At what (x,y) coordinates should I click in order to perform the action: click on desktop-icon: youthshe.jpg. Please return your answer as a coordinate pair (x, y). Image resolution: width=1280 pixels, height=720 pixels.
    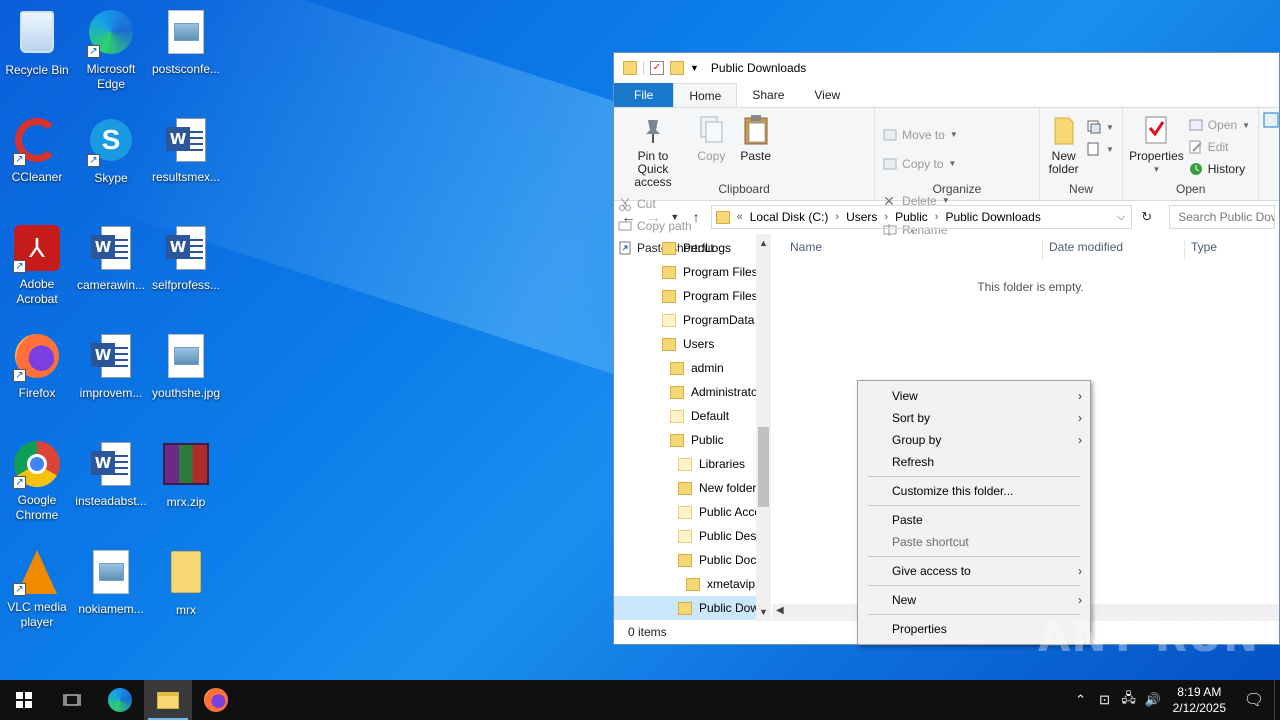
    Looking at the image, I should click on (186, 366).